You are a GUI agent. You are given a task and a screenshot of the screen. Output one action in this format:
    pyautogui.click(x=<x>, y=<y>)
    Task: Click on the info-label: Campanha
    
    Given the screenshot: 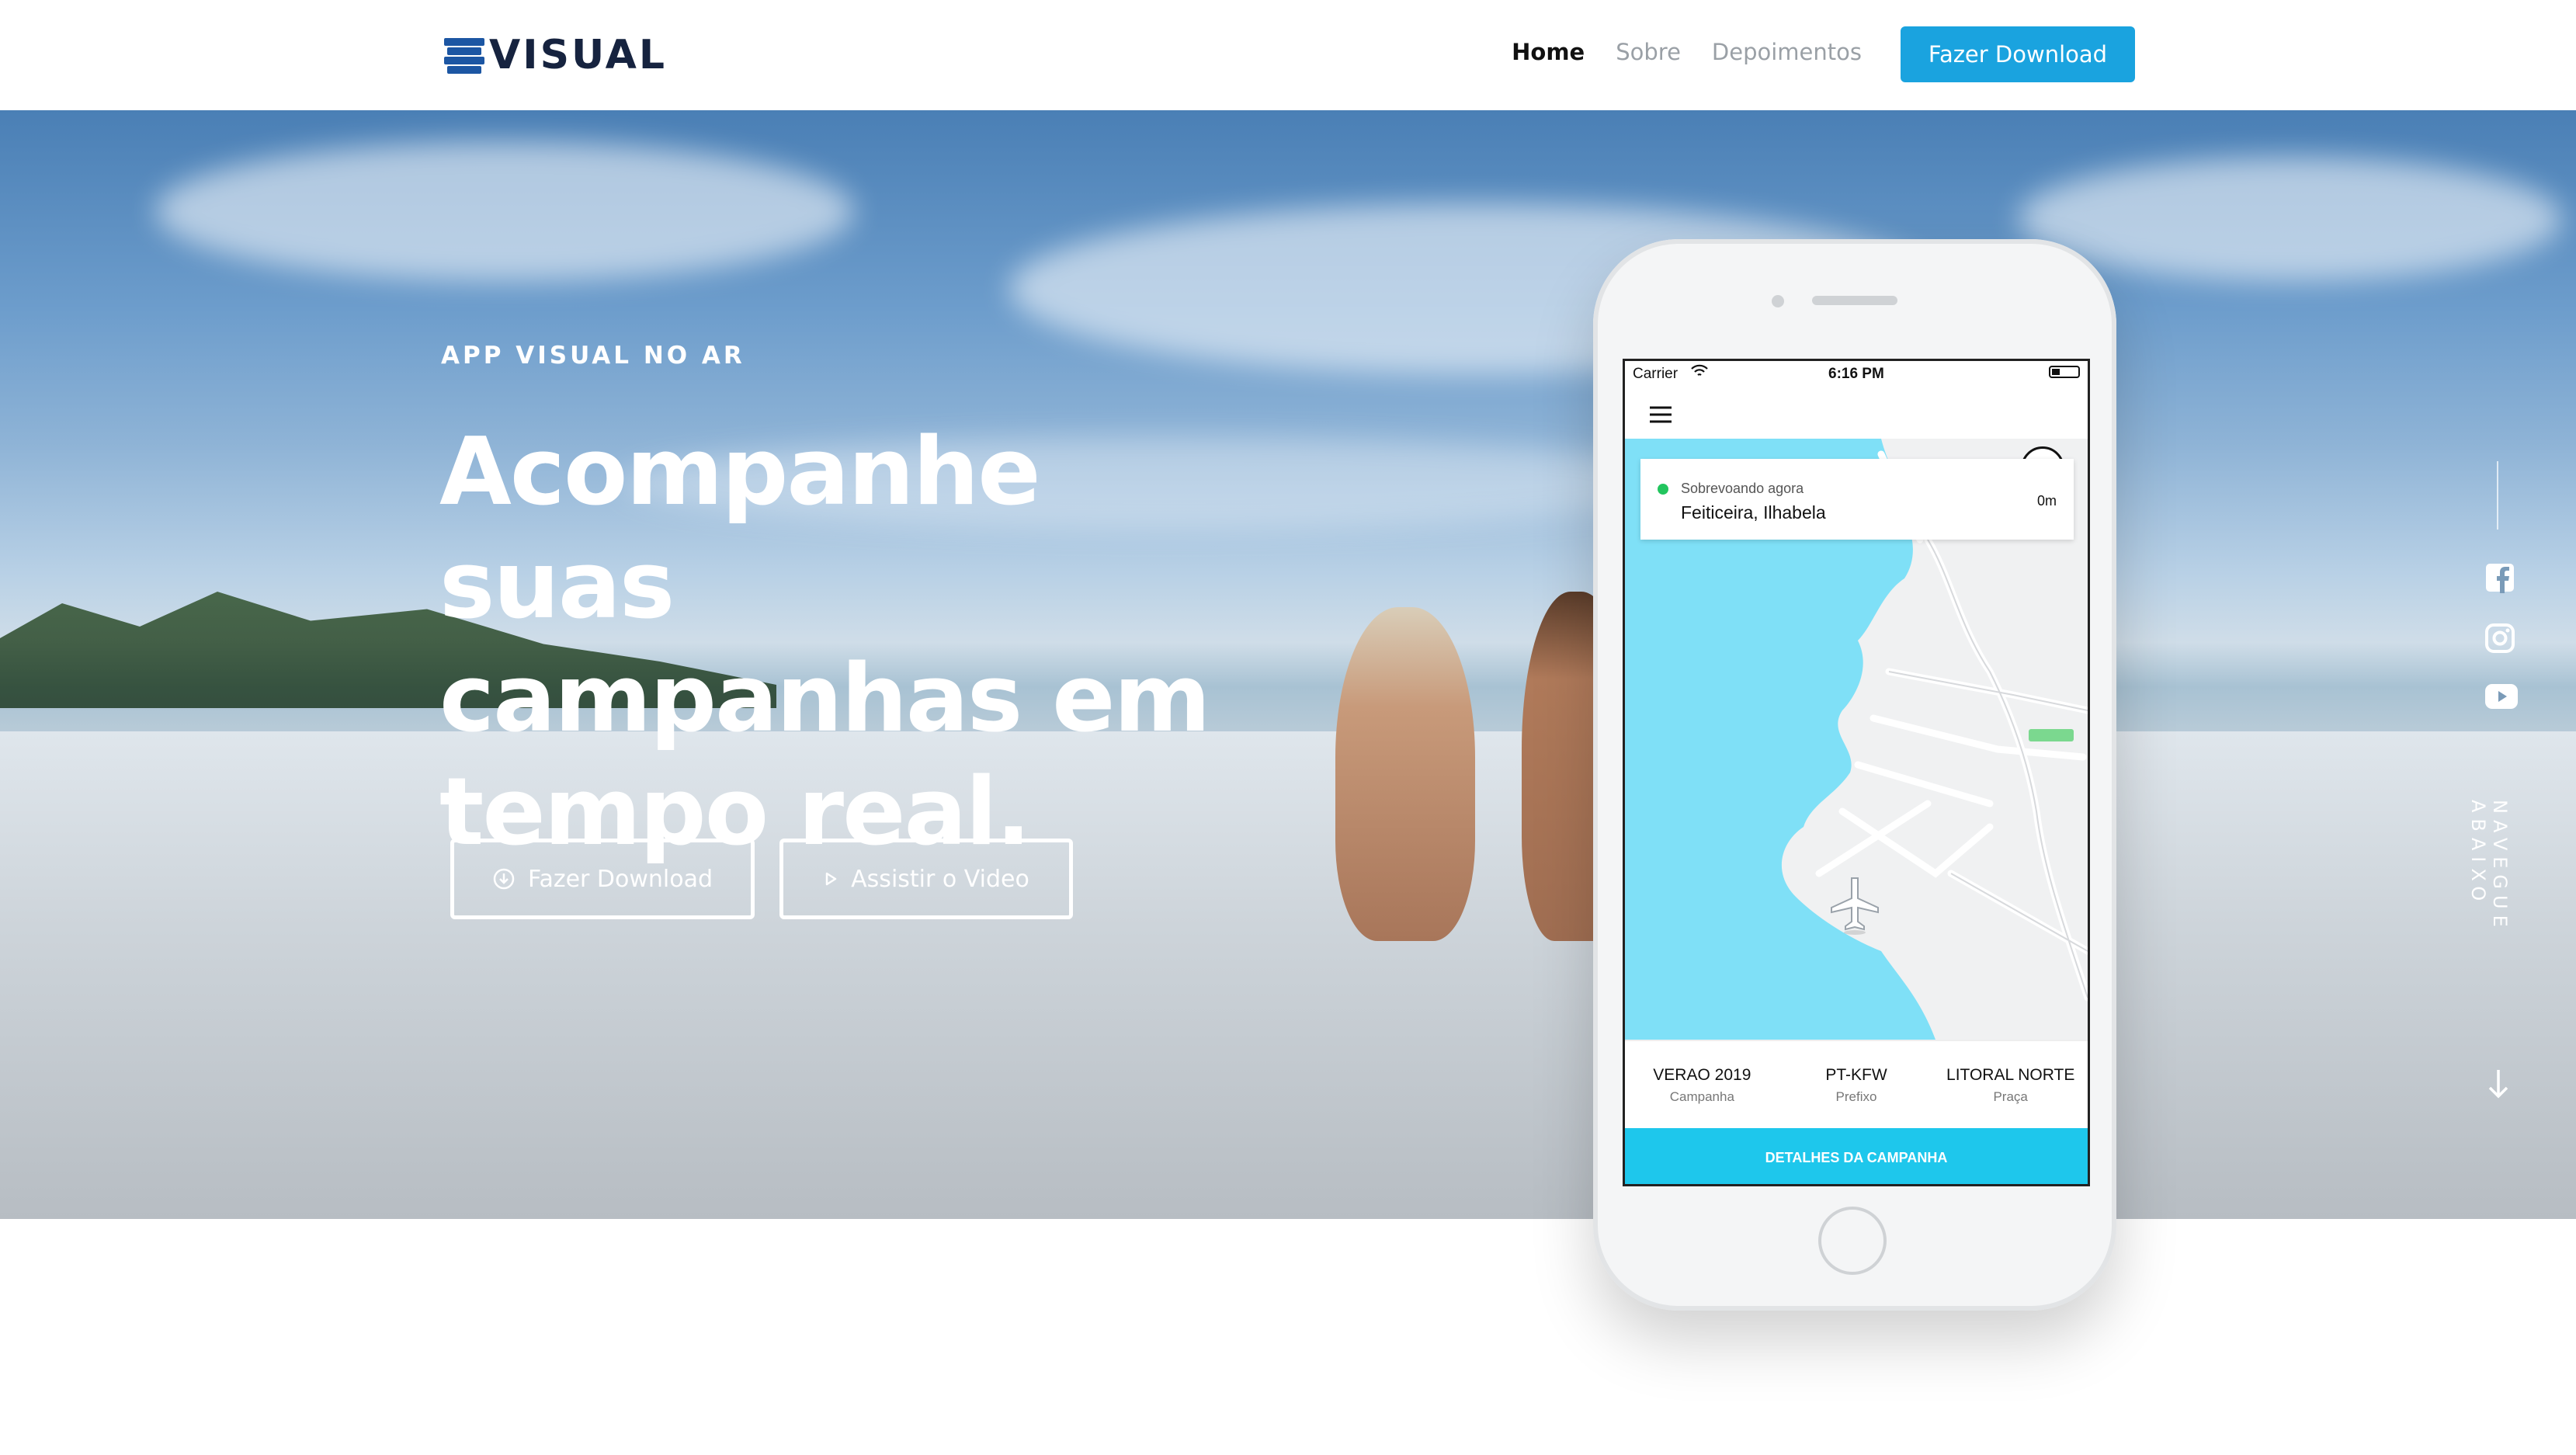 What is the action you would take?
    pyautogui.click(x=1701, y=1096)
    